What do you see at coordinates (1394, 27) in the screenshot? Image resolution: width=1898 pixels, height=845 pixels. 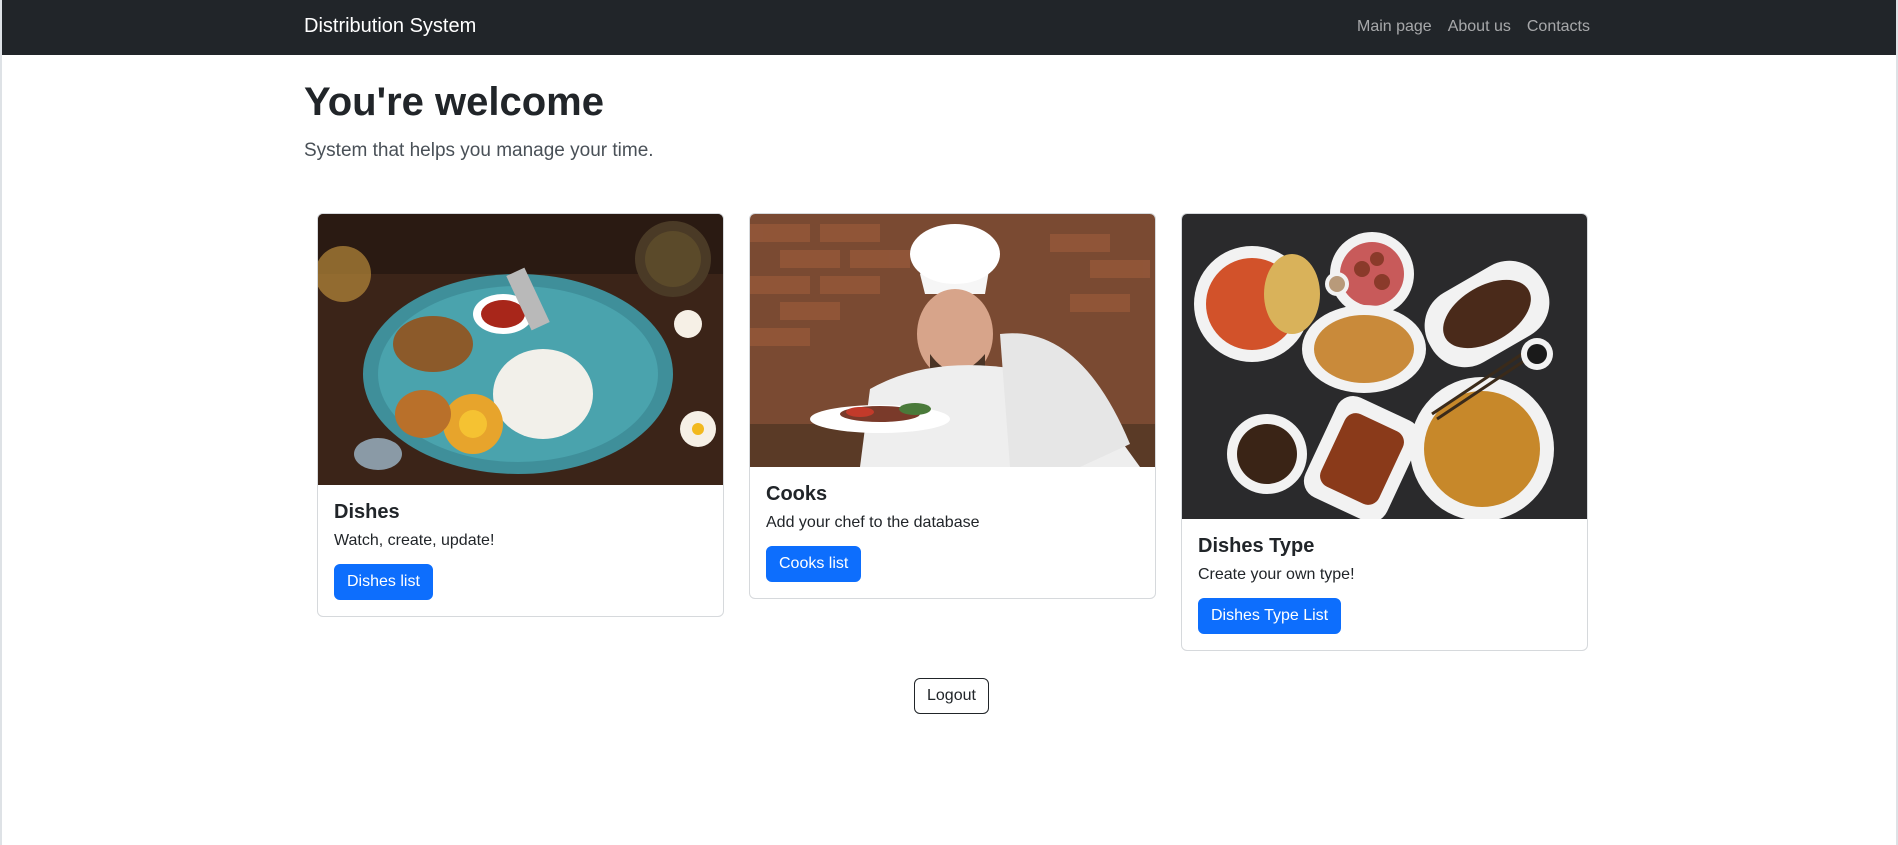 I see `nav-link-main-page: Main page` at bounding box center [1394, 27].